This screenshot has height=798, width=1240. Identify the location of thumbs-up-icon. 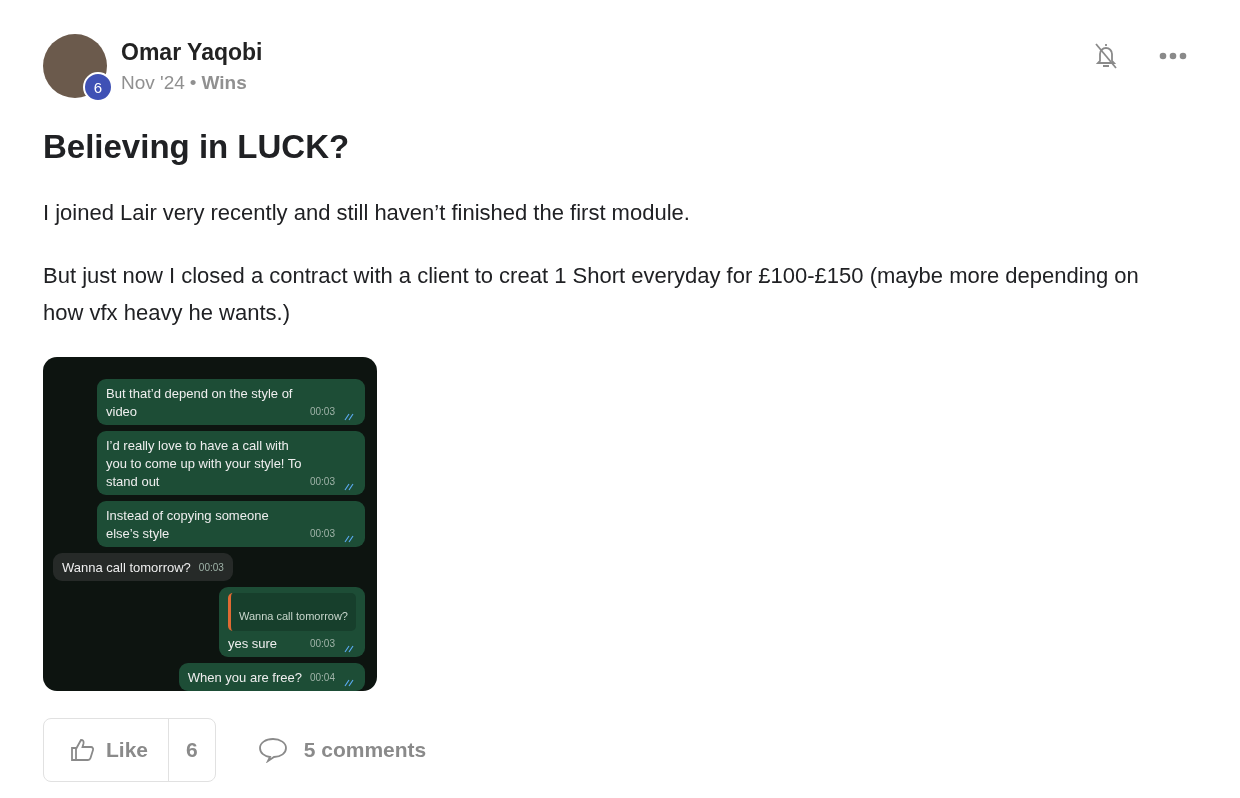
(83, 750).